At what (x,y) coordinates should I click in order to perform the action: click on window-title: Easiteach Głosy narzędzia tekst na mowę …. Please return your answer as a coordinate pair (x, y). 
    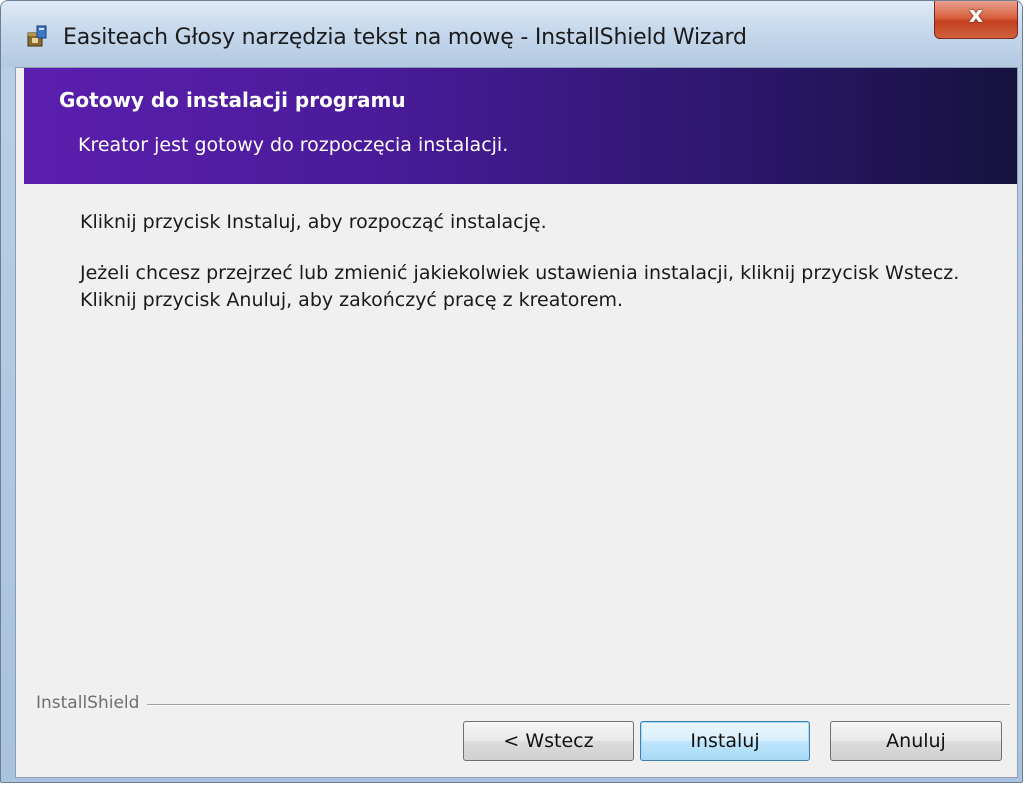
    Looking at the image, I should click on (405, 37).